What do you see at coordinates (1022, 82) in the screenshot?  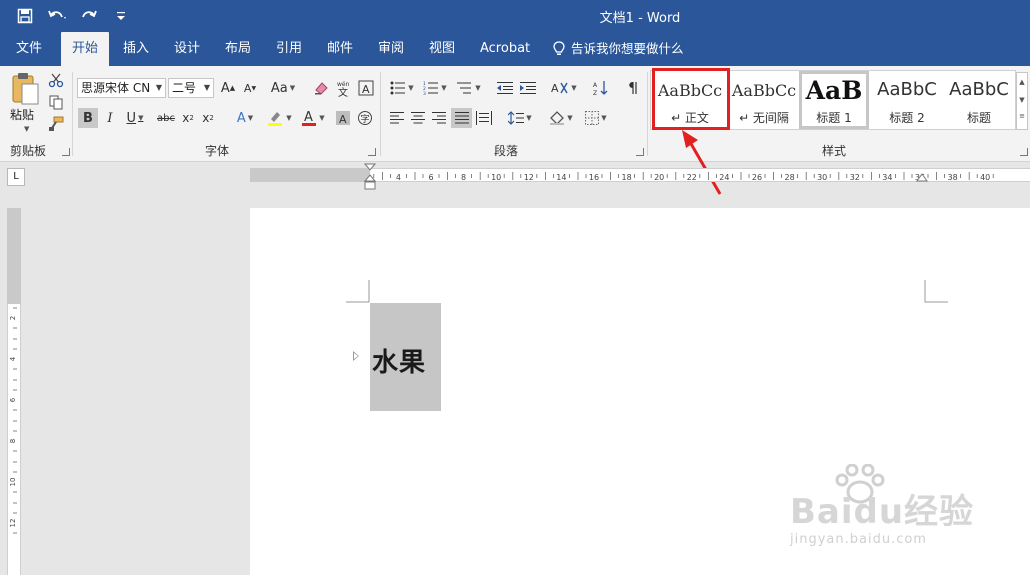 I see `scroll-up-icon: ▲` at bounding box center [1022, 82].